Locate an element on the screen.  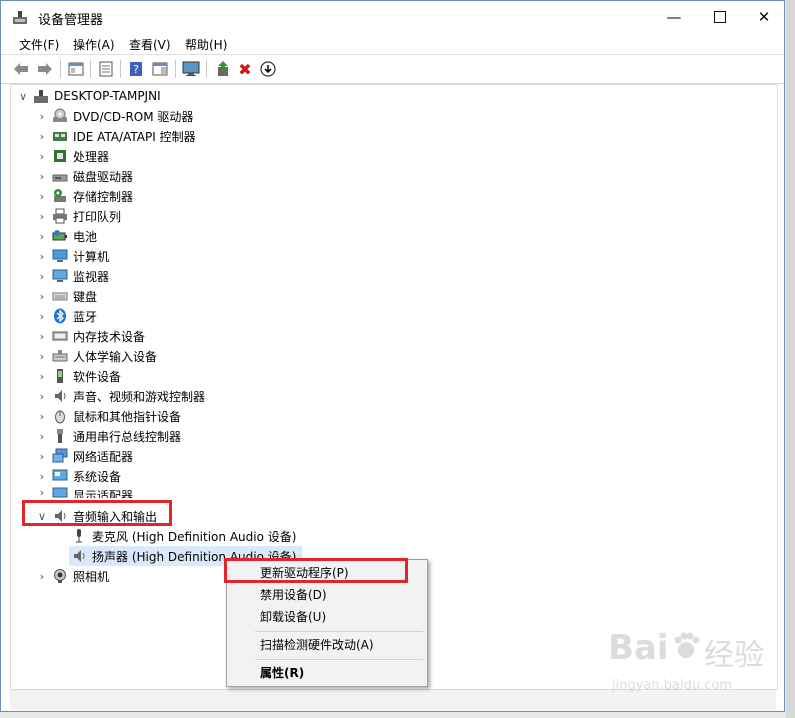
minimize-button: — is located at coordinates (674, 16).